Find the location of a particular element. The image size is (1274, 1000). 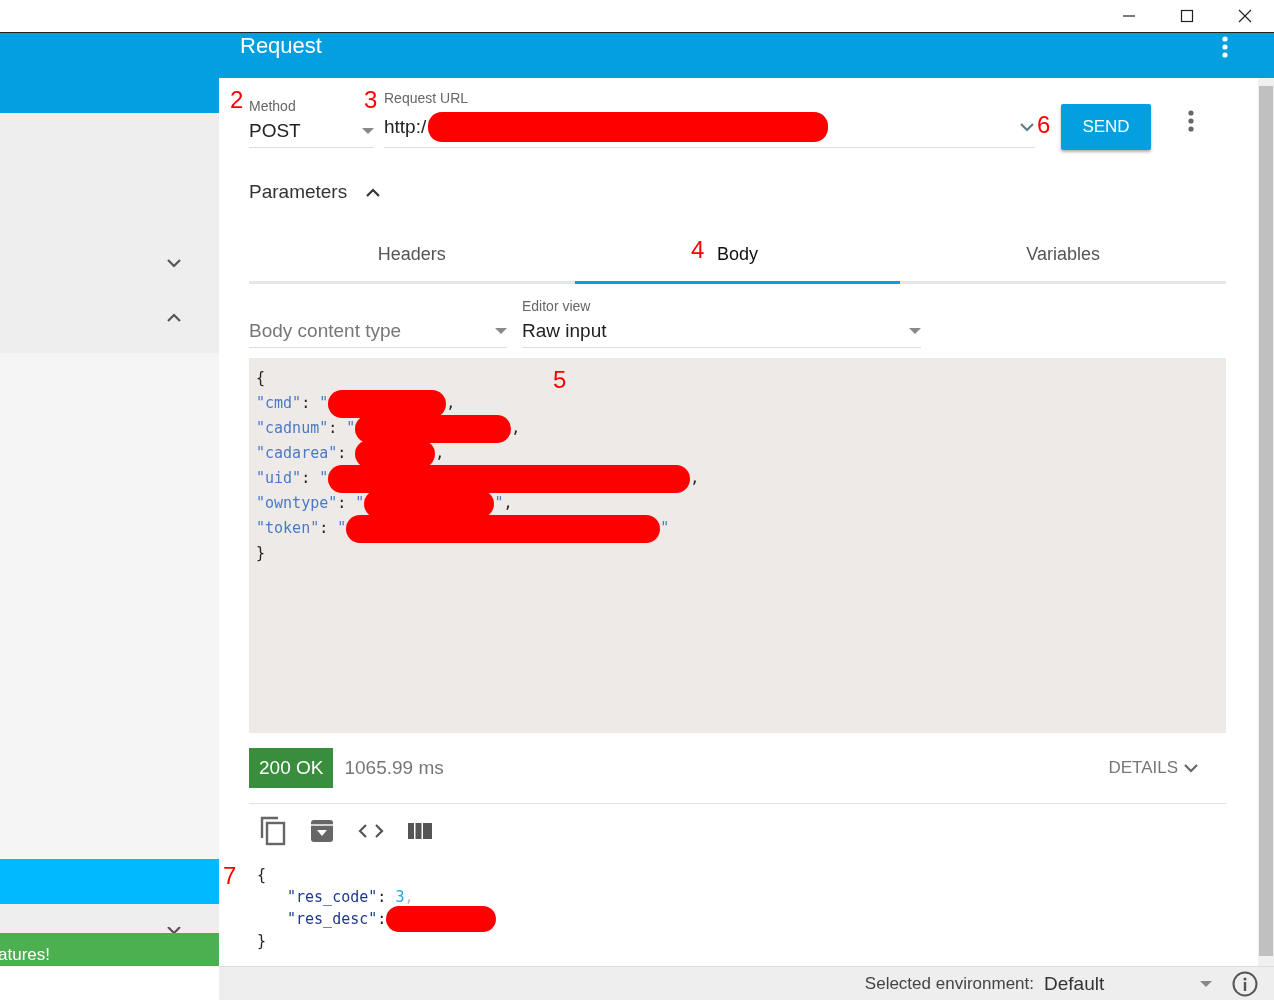

columns-icon is located at coordinates (420, 831).